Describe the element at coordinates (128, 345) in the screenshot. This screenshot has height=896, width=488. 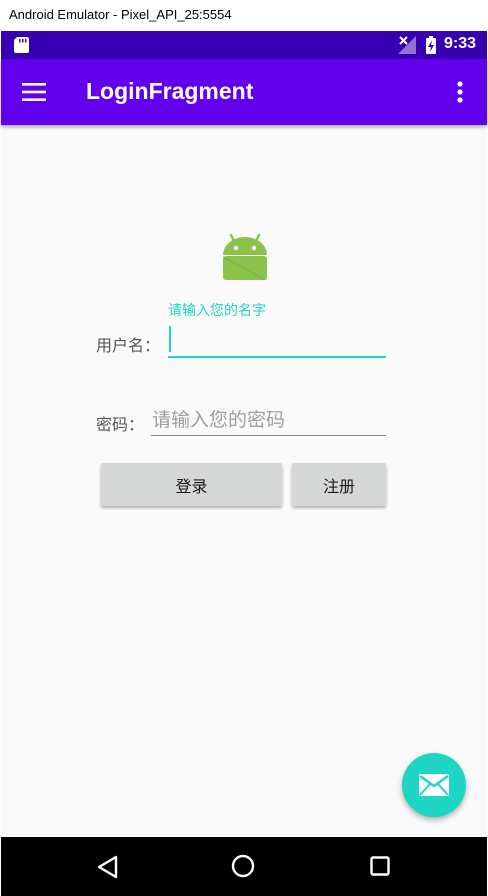
I see `username-label: 用户名：` at that location.